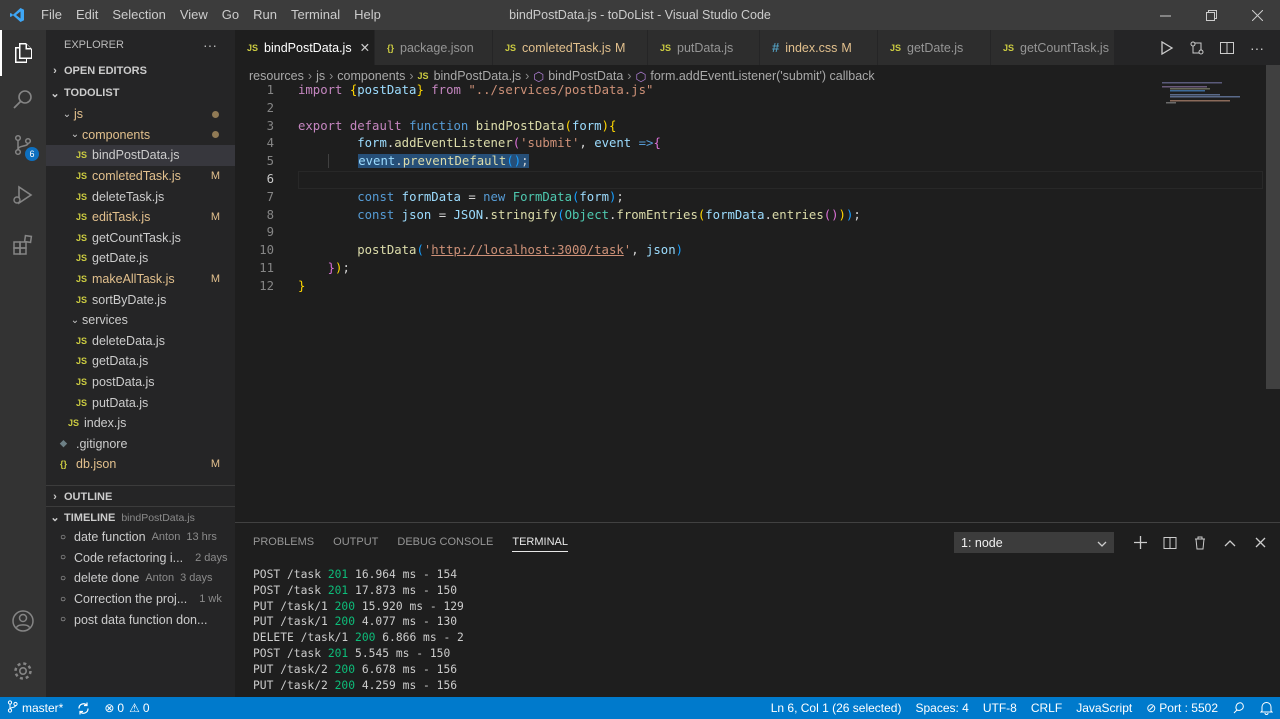  What do you see at coordinates (140, 114) in the screenshot?
I see `tree-folder: ⌄ js` at bounding box center [140, 114].